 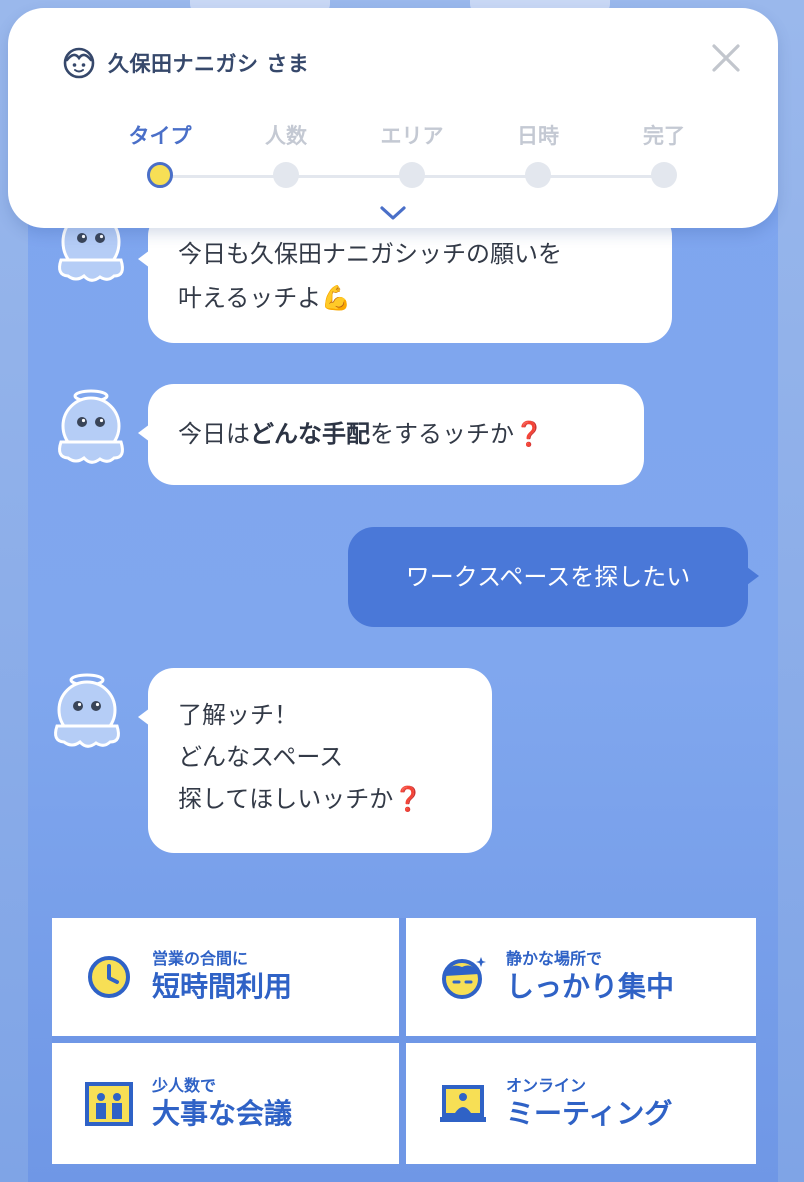 What do you see at coordinates (109, 1103) in the screenshot?
I see `meeting-room-icon` at bounding box center [109, 1103].